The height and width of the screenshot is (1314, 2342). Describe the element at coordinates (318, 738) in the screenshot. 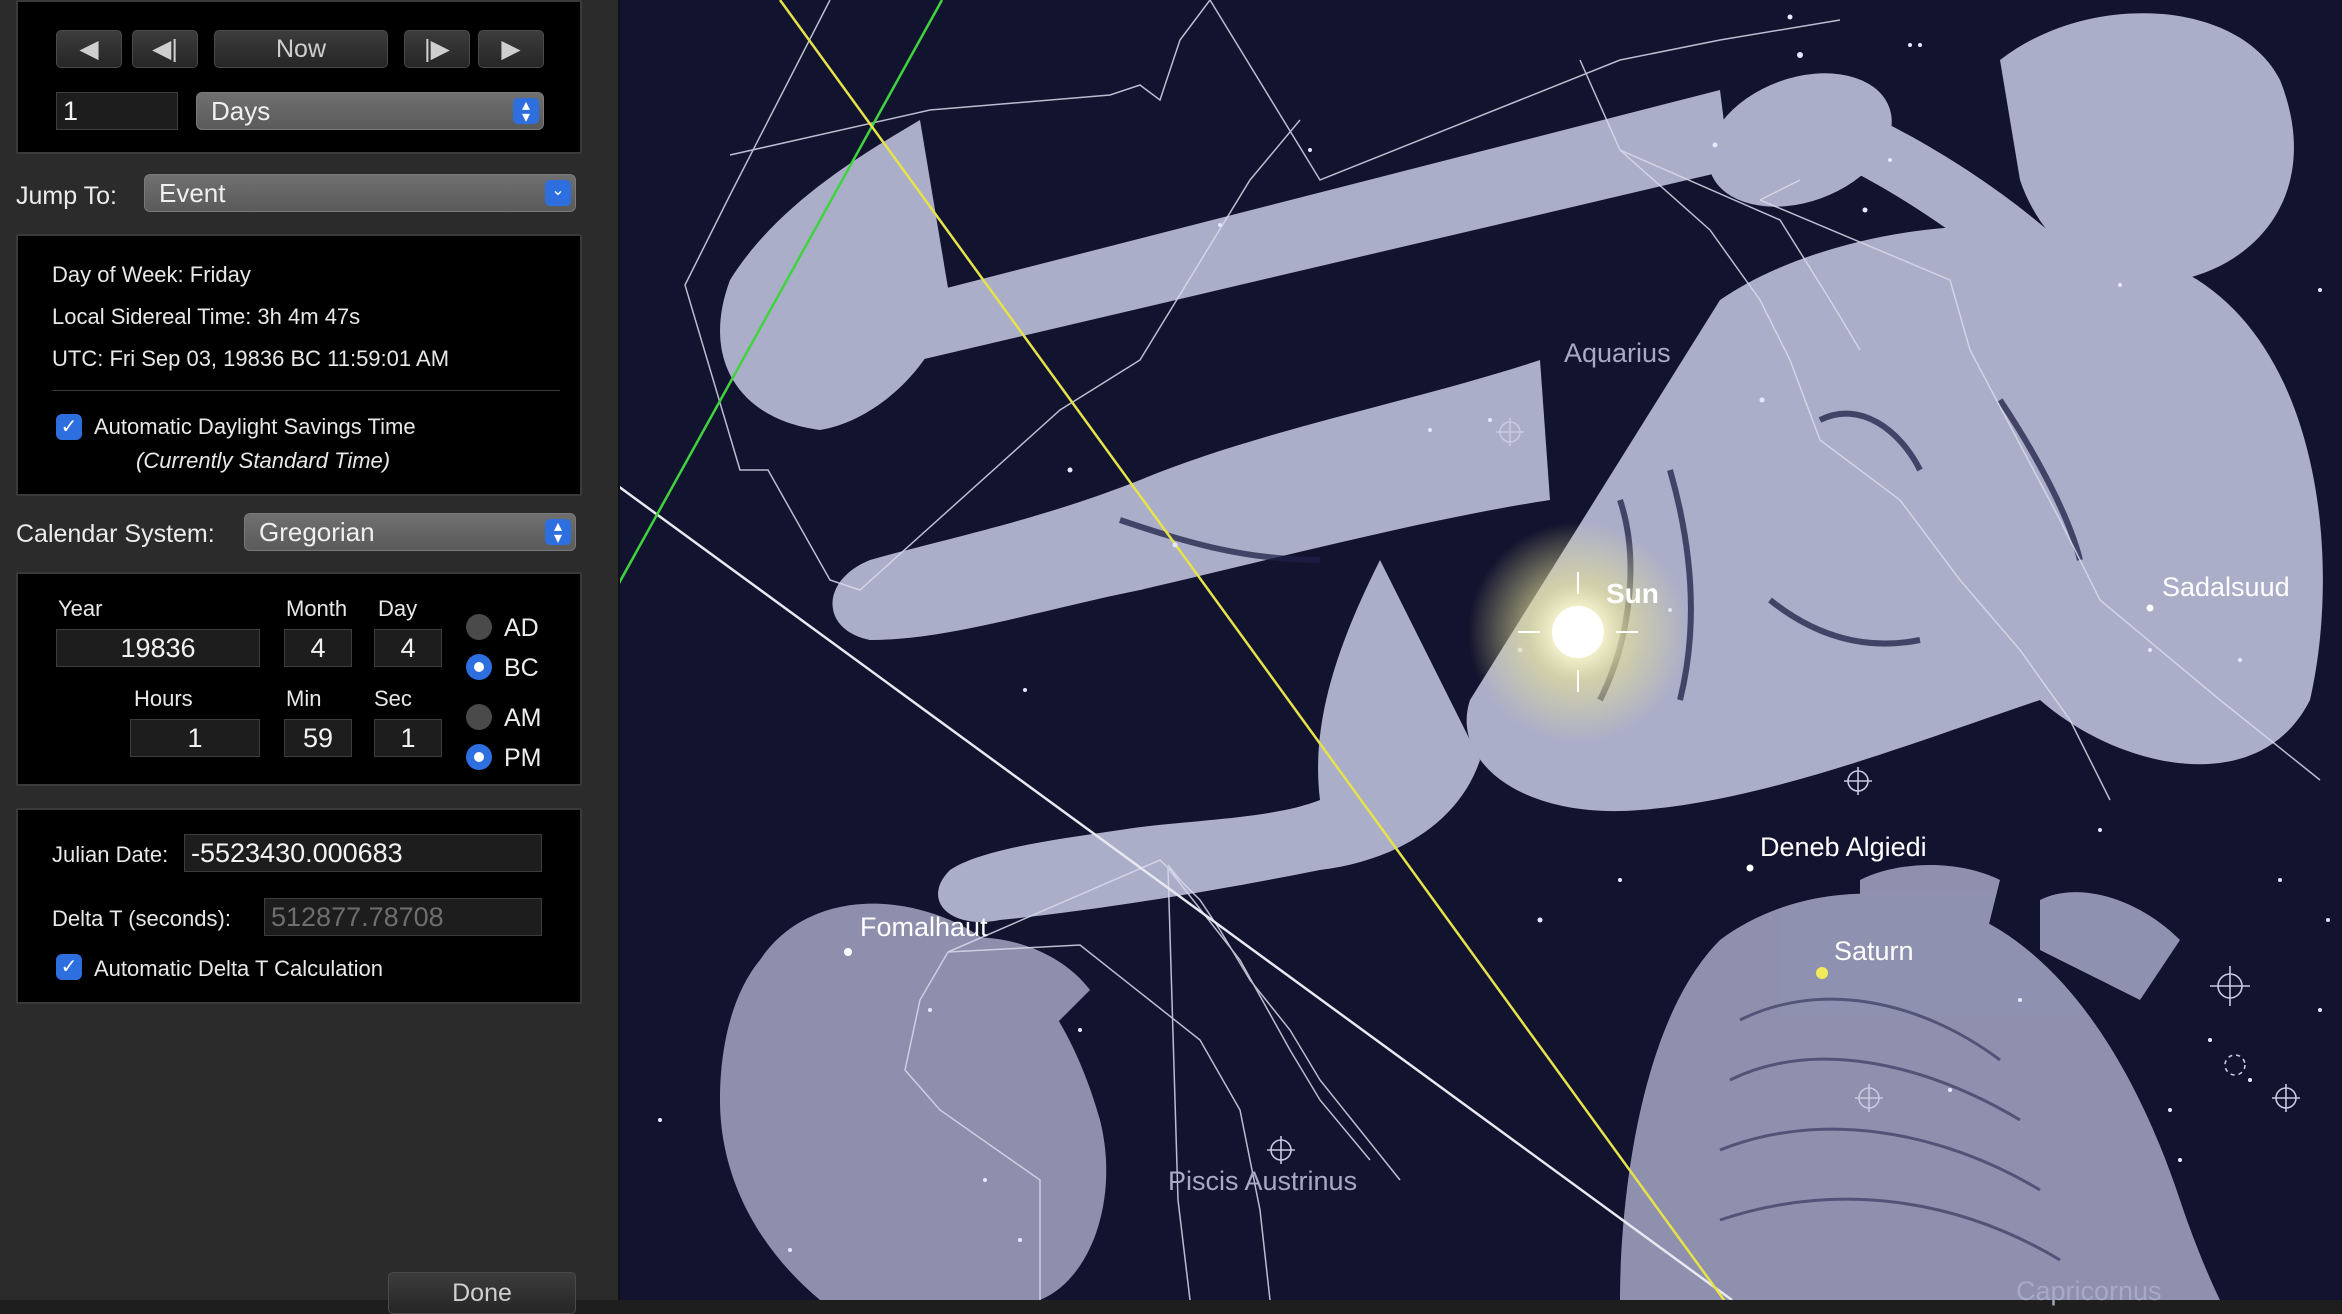

I see `min-input: 59` at that location.